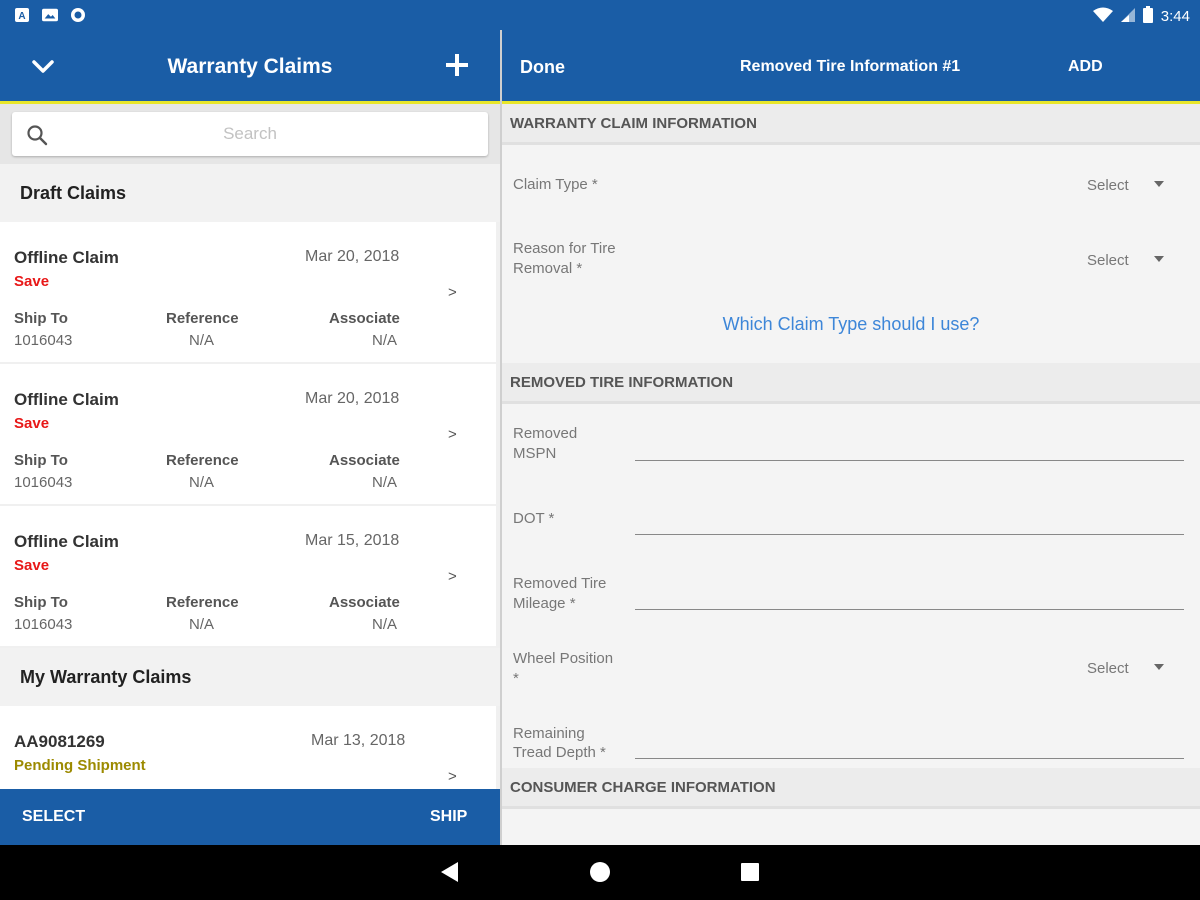  Describe the element at coordinates (78, 15) in the screenshot. I see `circle-notification-icon` at that location.